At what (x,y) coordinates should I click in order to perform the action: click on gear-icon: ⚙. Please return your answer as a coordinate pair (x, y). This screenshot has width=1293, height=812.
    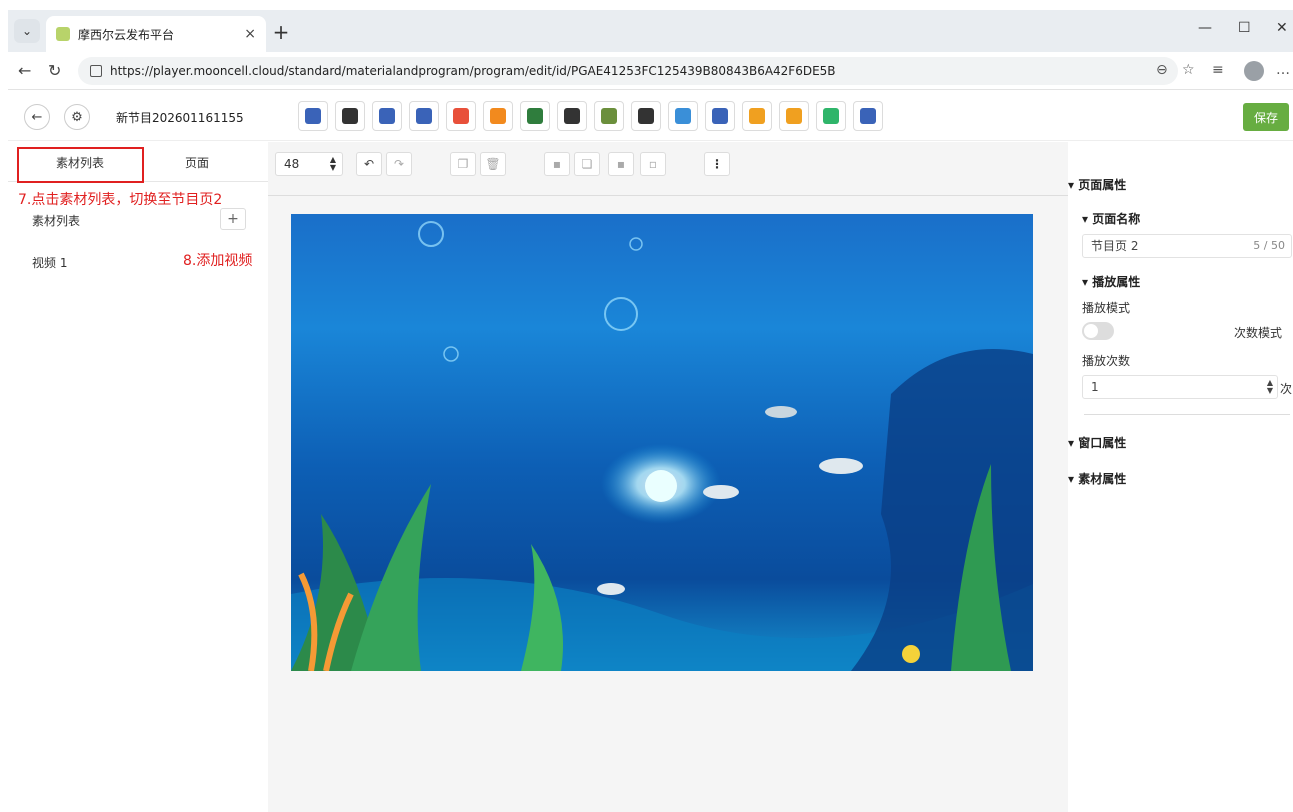
    Looking at the image, I should click on (77, 117).